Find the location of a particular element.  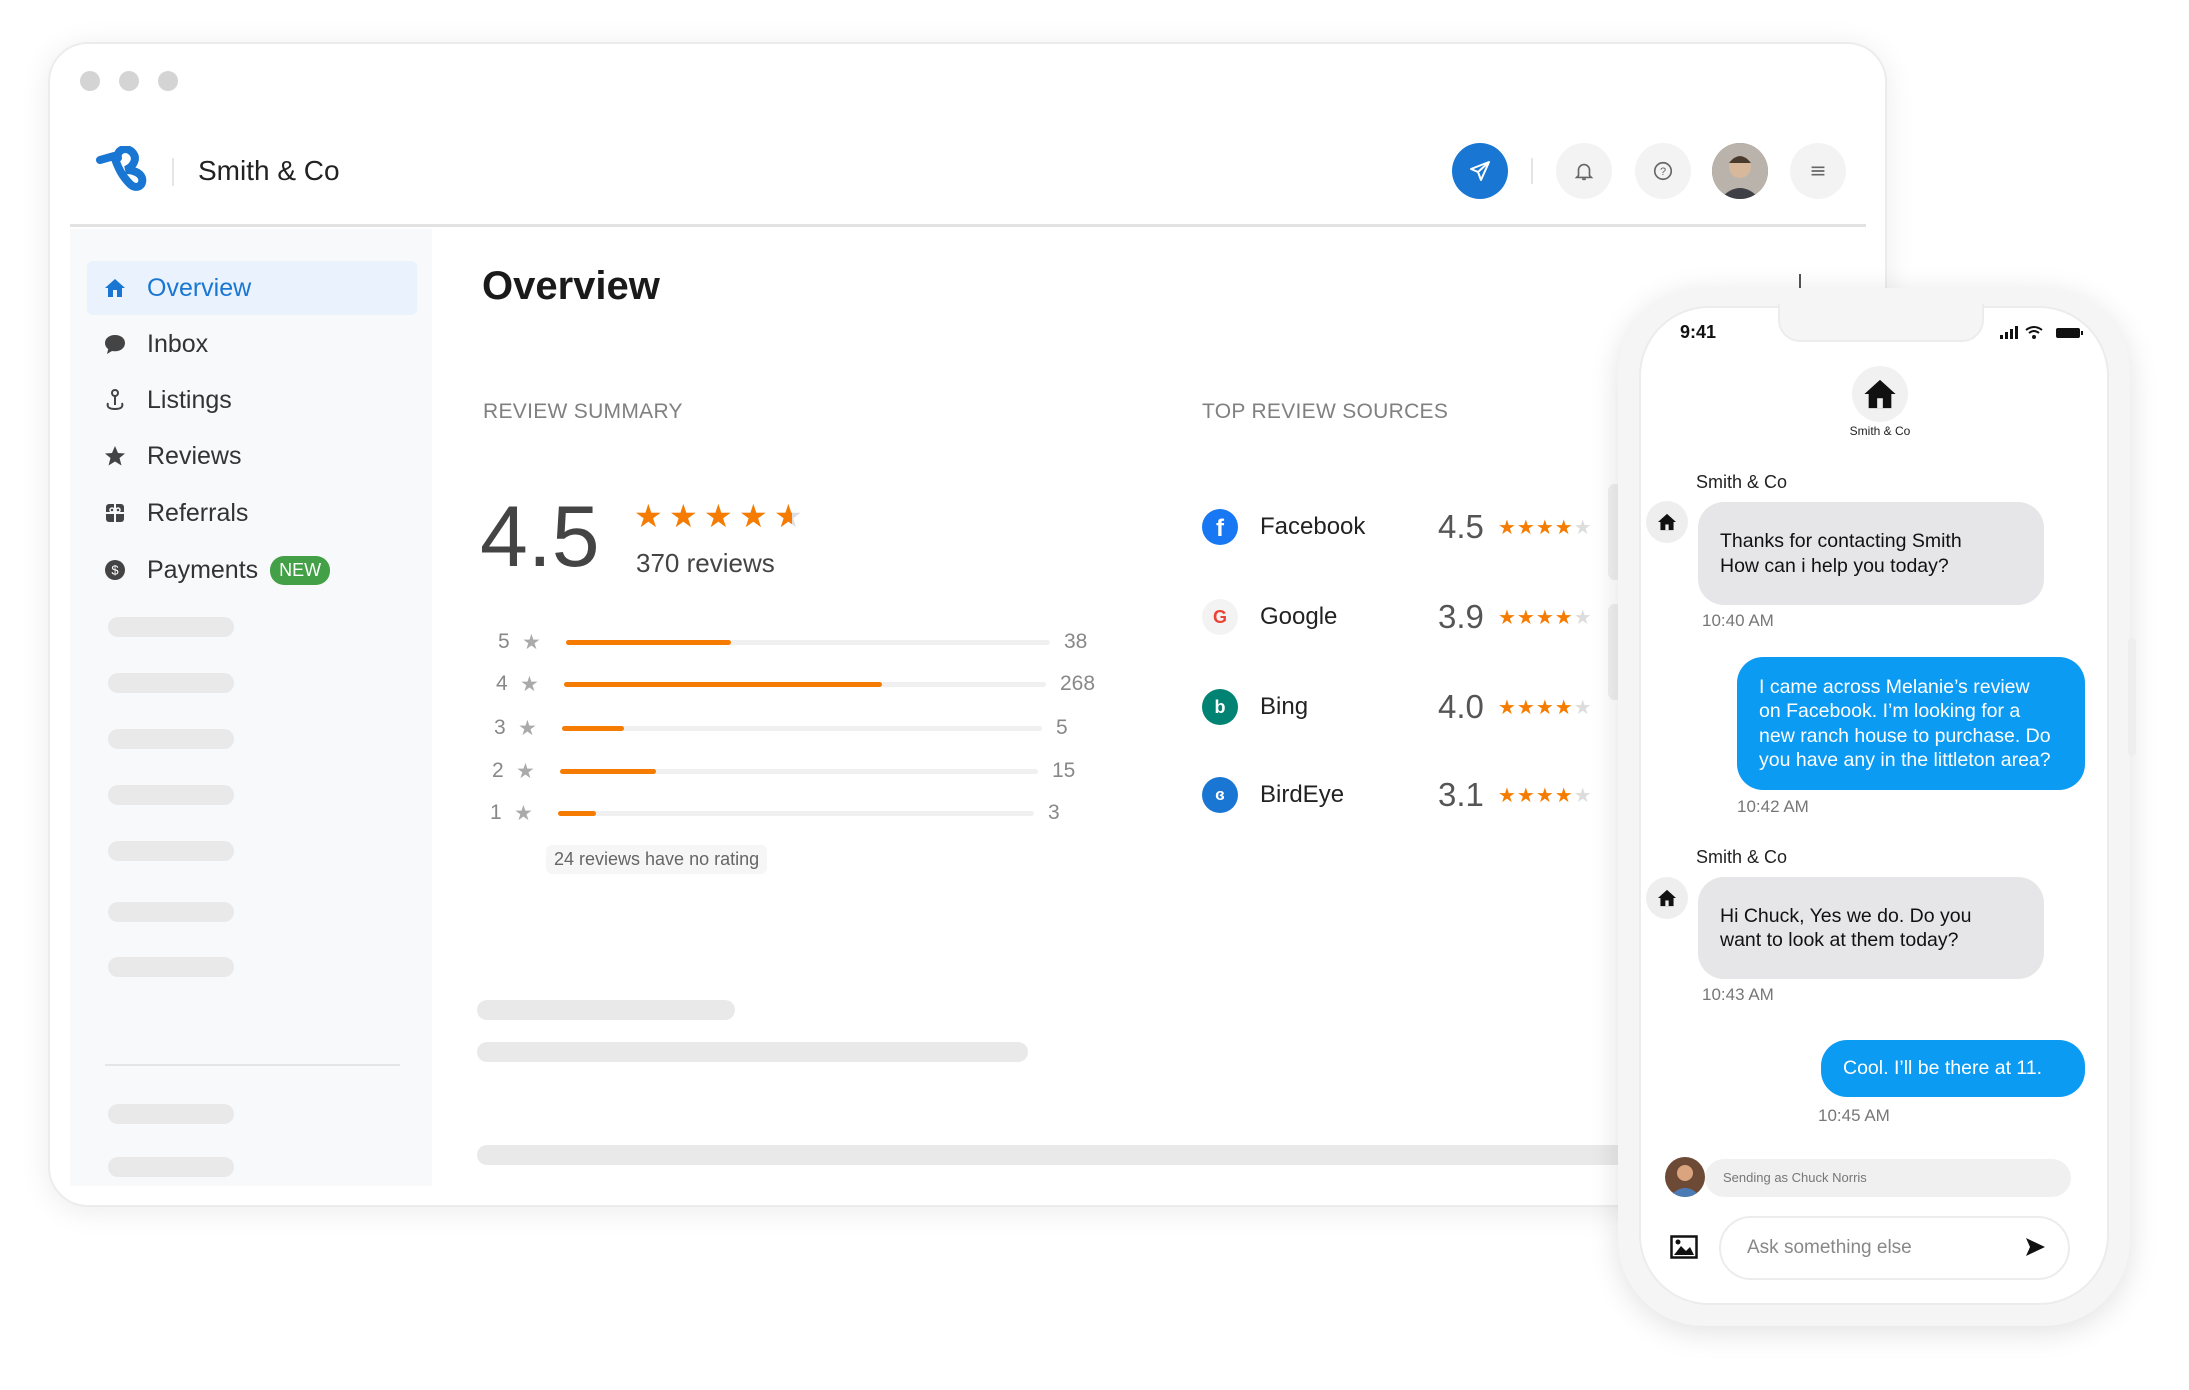

rating-count: 3 is located at coordinates (1054, 812).